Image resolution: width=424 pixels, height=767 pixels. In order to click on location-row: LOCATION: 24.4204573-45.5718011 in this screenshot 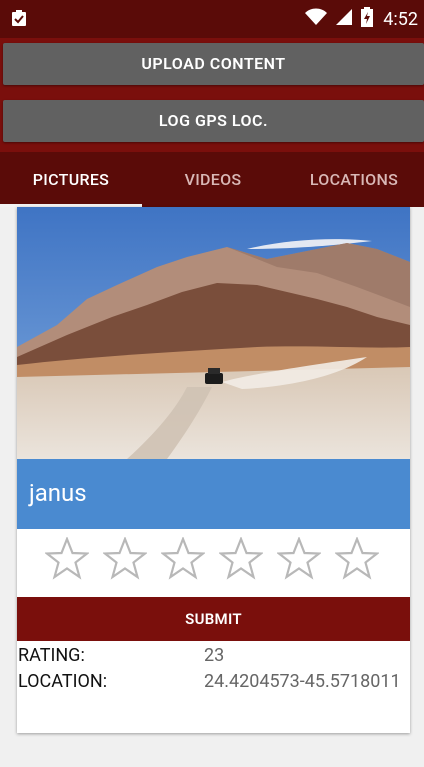, I will do `click(214, 684)`.